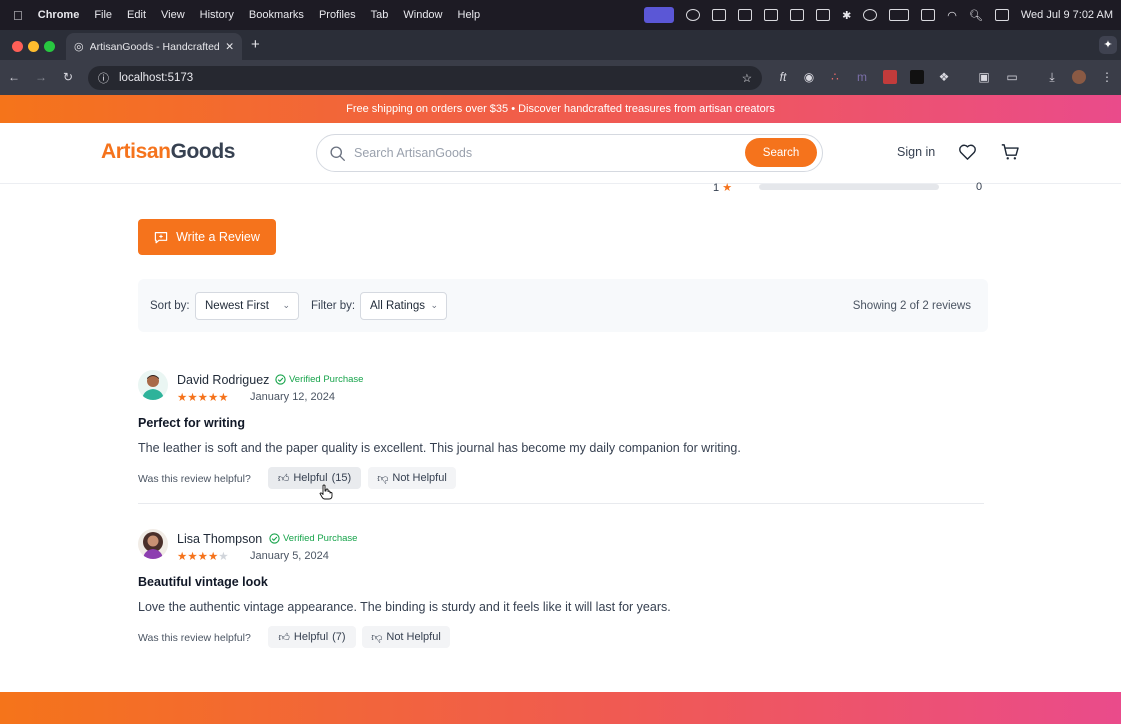 The width and height of the screenshot is (1121, 724). Describe the element at coordinates (916, 152) in the screenshot. I see `sign-in-link: Sign in` at that location.